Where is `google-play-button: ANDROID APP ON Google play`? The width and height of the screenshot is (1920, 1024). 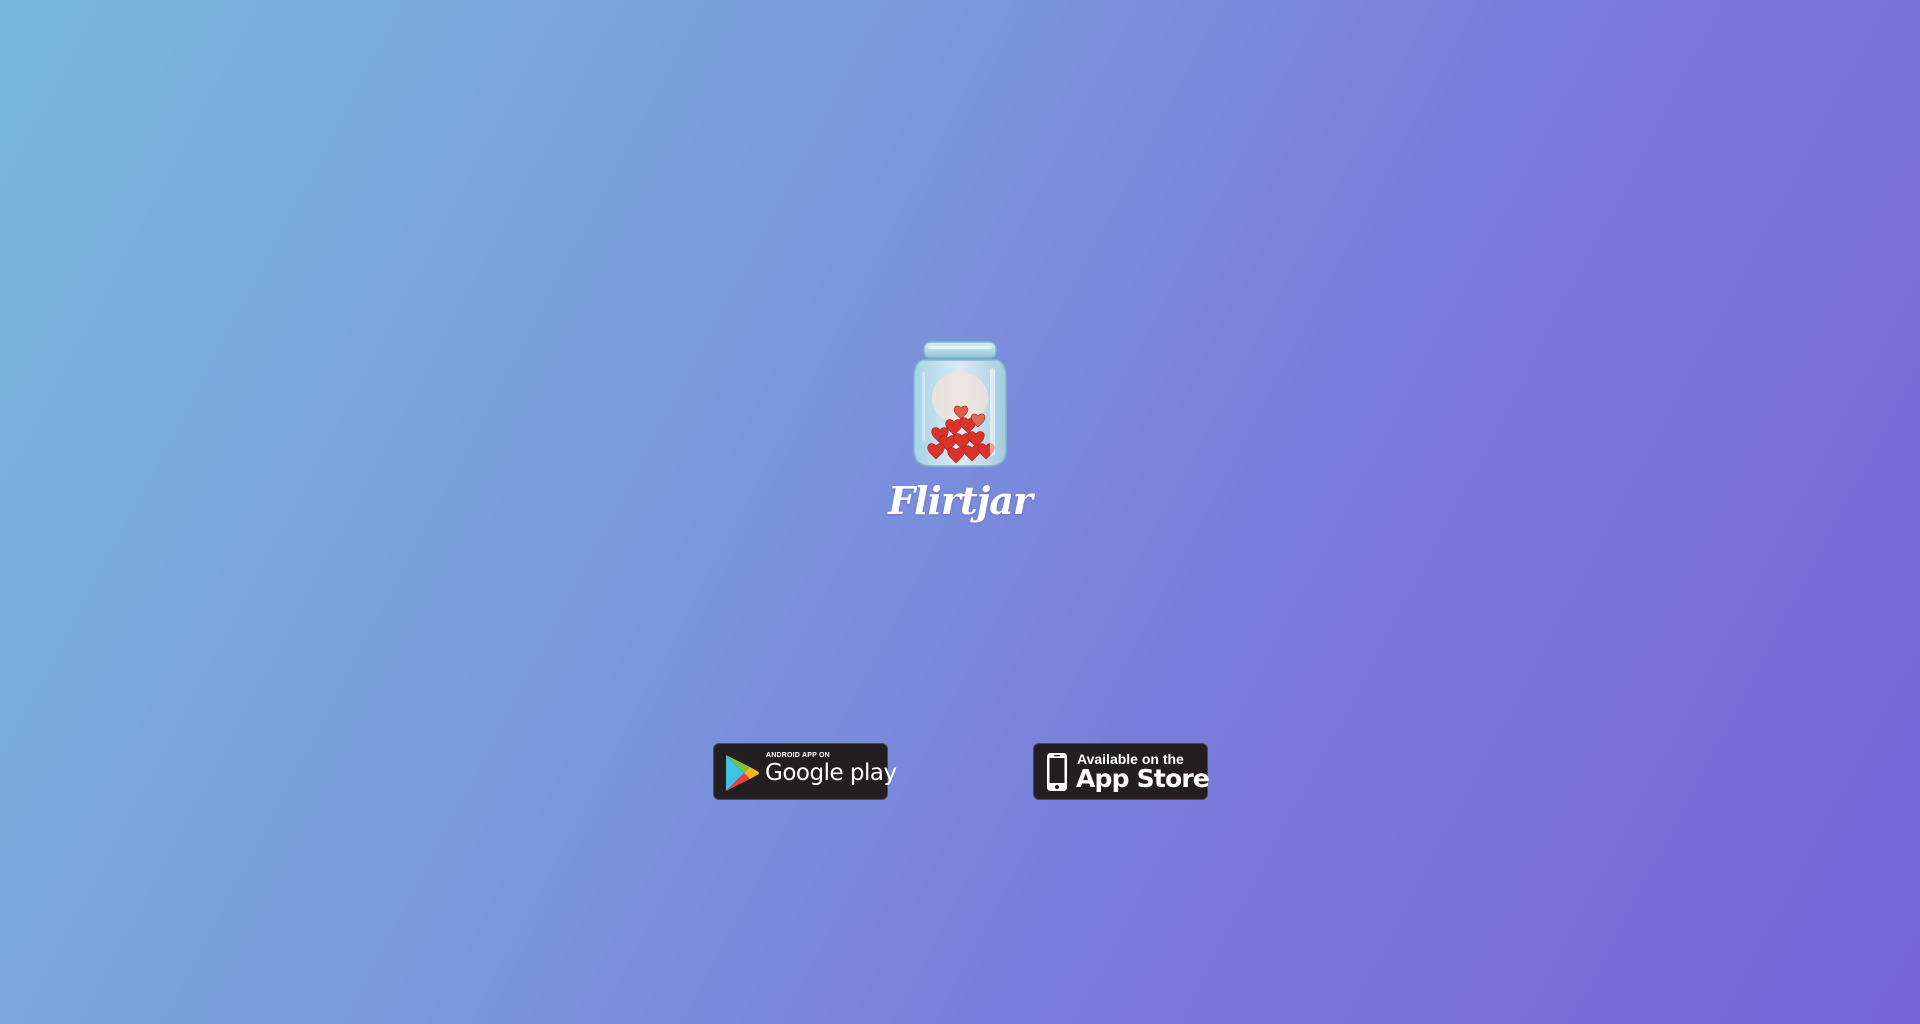
google-play-button: ANDROID APP ON Google play is located at coordinates (805, 771).